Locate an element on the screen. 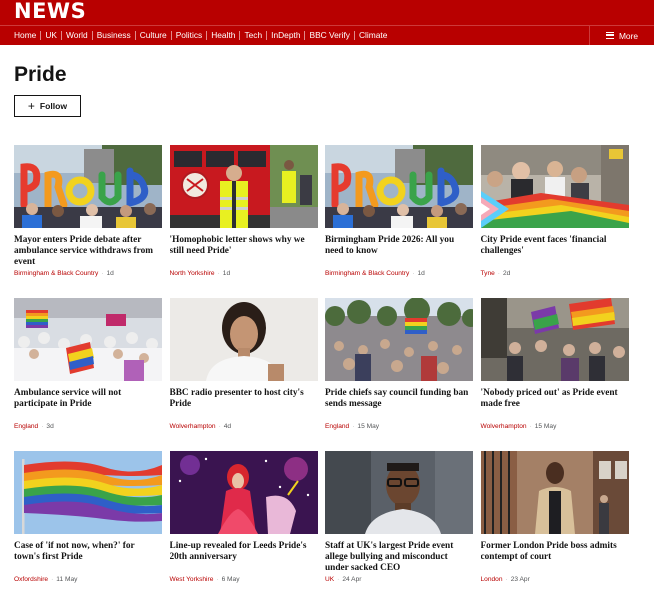 This screenshot has width=654, height=600. news-logo: NEWS is located at coordinates (50, 11).